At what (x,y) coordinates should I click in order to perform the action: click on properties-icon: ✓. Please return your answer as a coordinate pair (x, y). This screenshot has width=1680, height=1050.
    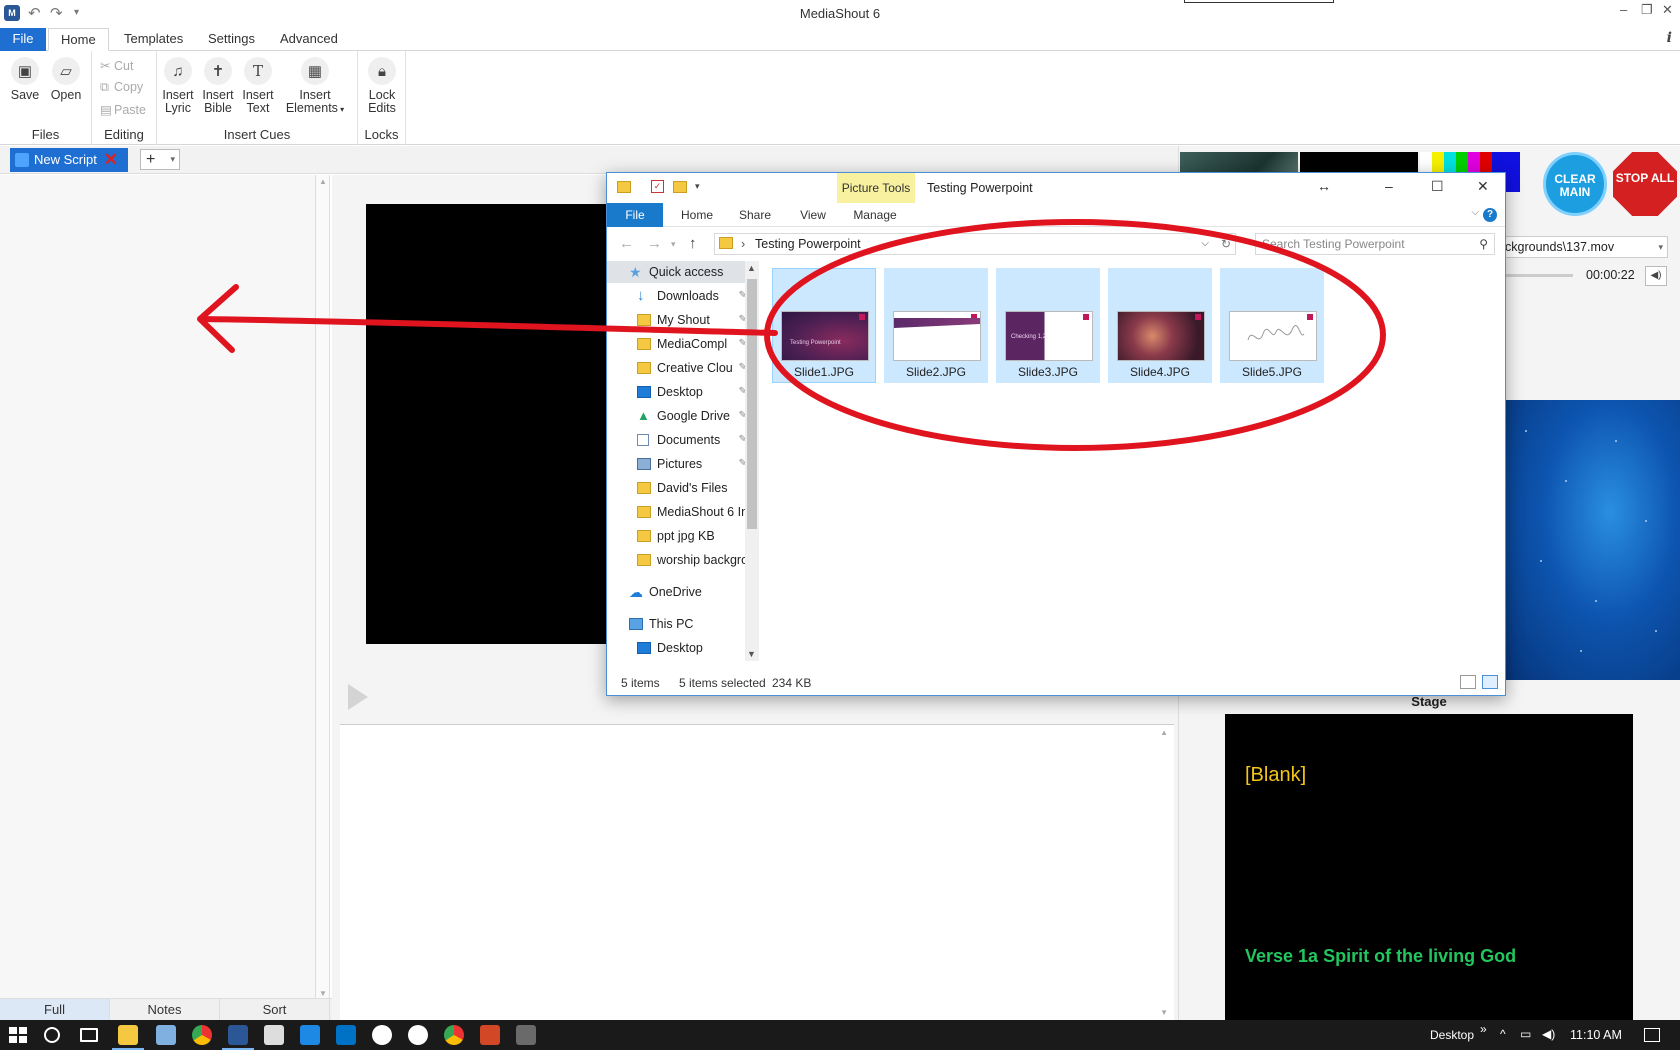
    Looking at the image, I should click on (657, 186).